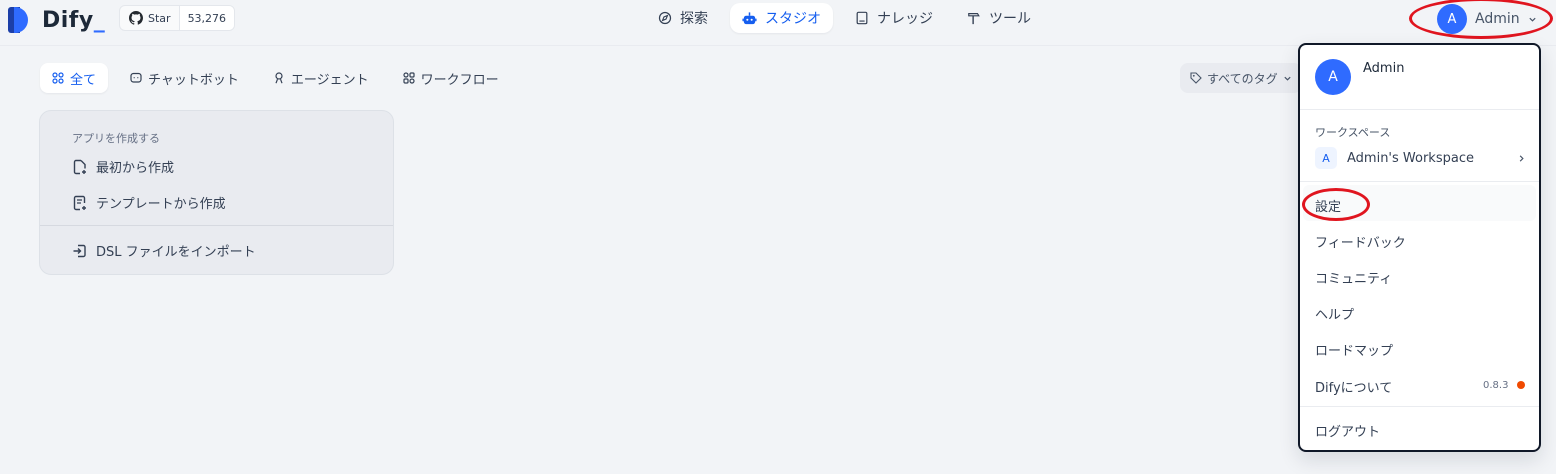 This screenshot has width=1556, height=474. I want to click on import-dsl-label: DSL ファイルをインポート, so click(176, 252).